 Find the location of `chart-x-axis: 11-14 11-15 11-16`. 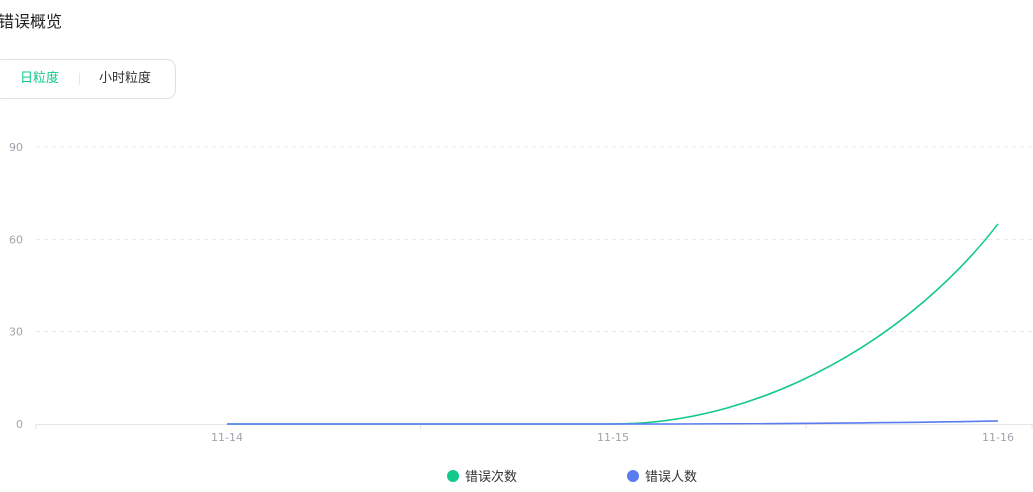

chart-x-axis: 11-14 11-15 11-16 is located at coordinates (534, 434).